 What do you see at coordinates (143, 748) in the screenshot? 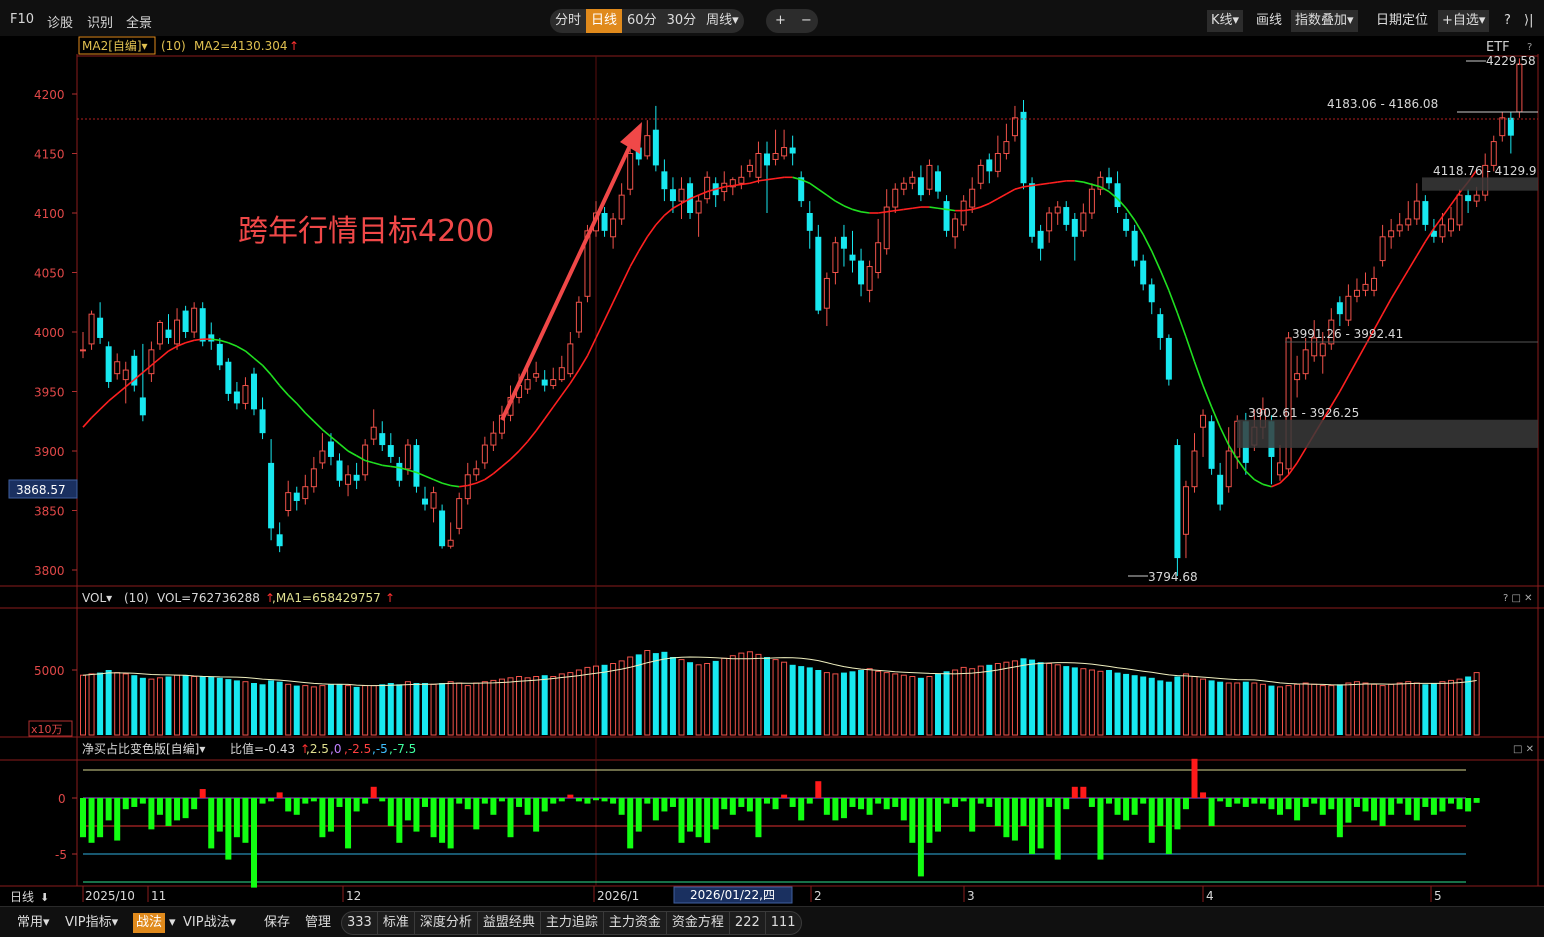
I see `net-indicator-name: 净买占比变色版[自编]▾` at bounding box center [143, 748].